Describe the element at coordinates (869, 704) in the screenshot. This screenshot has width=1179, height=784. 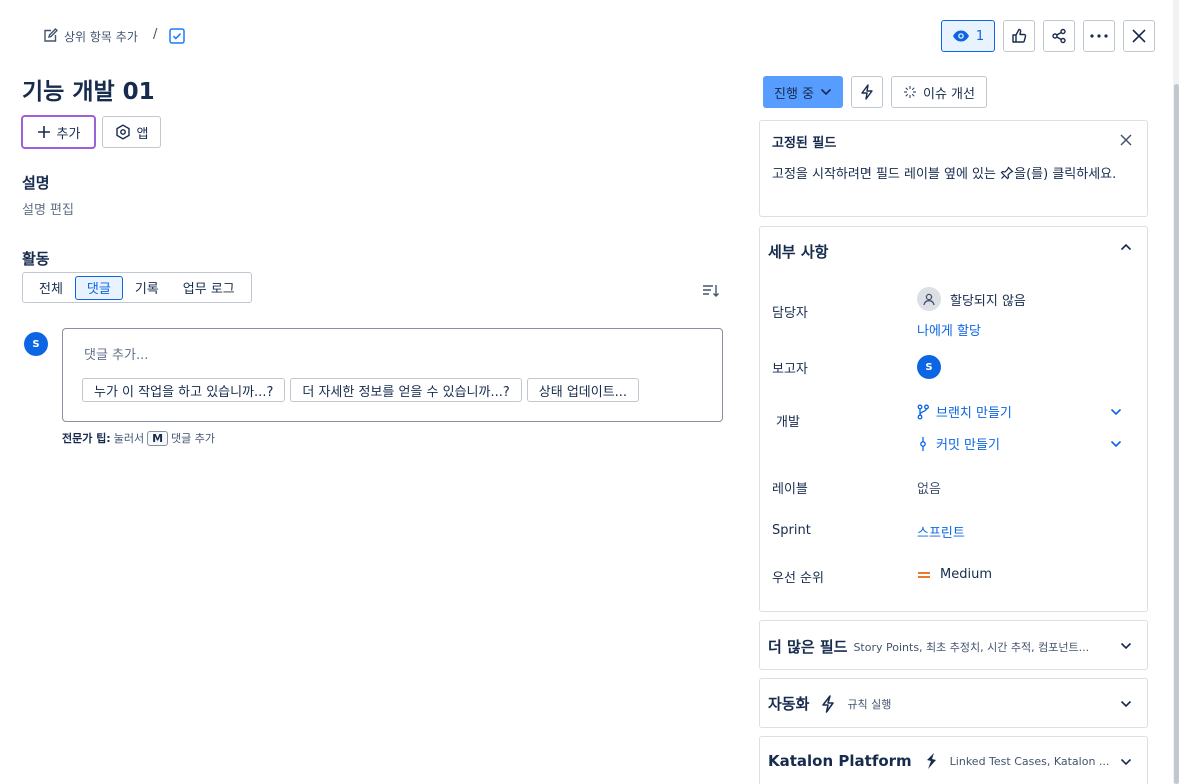
I see `automation-subtitle: 규칙 실행` at that location.